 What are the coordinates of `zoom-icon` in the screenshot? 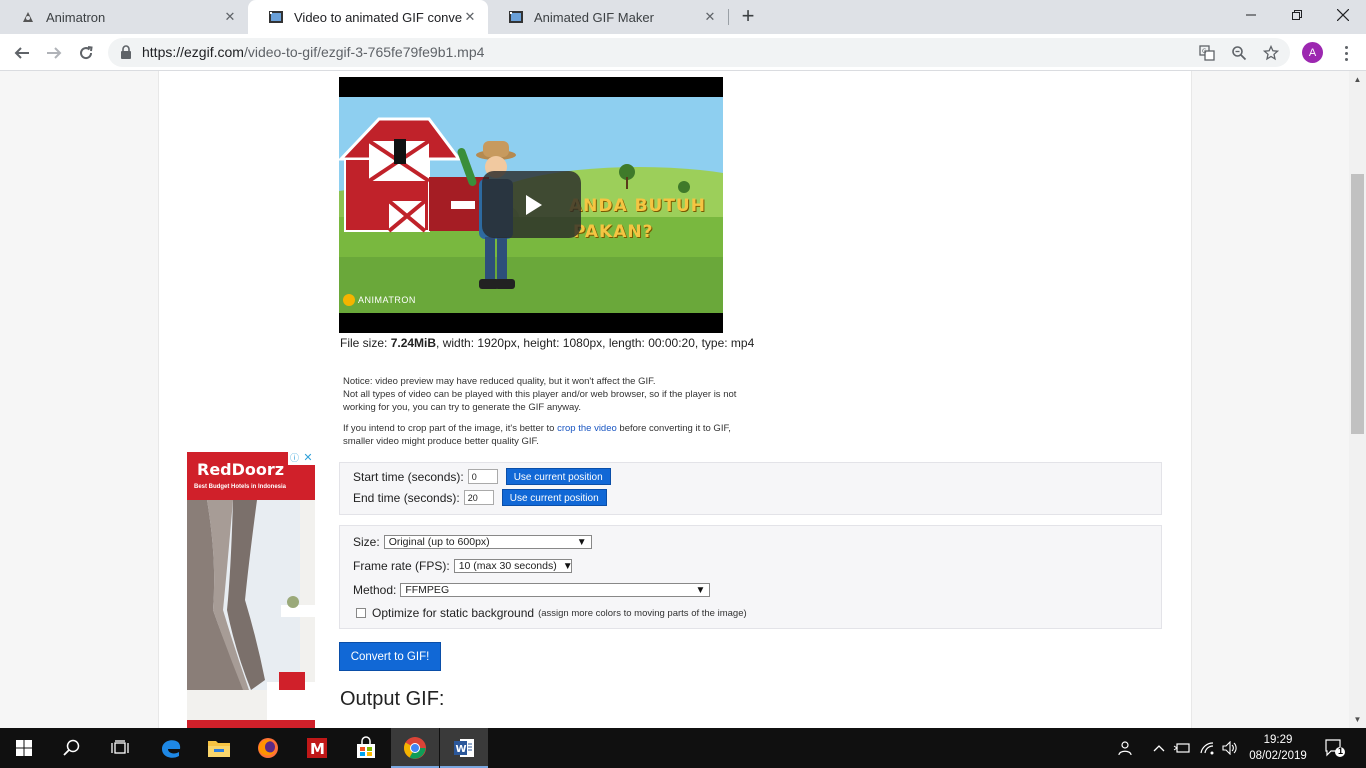 It's located at (1239, 53).